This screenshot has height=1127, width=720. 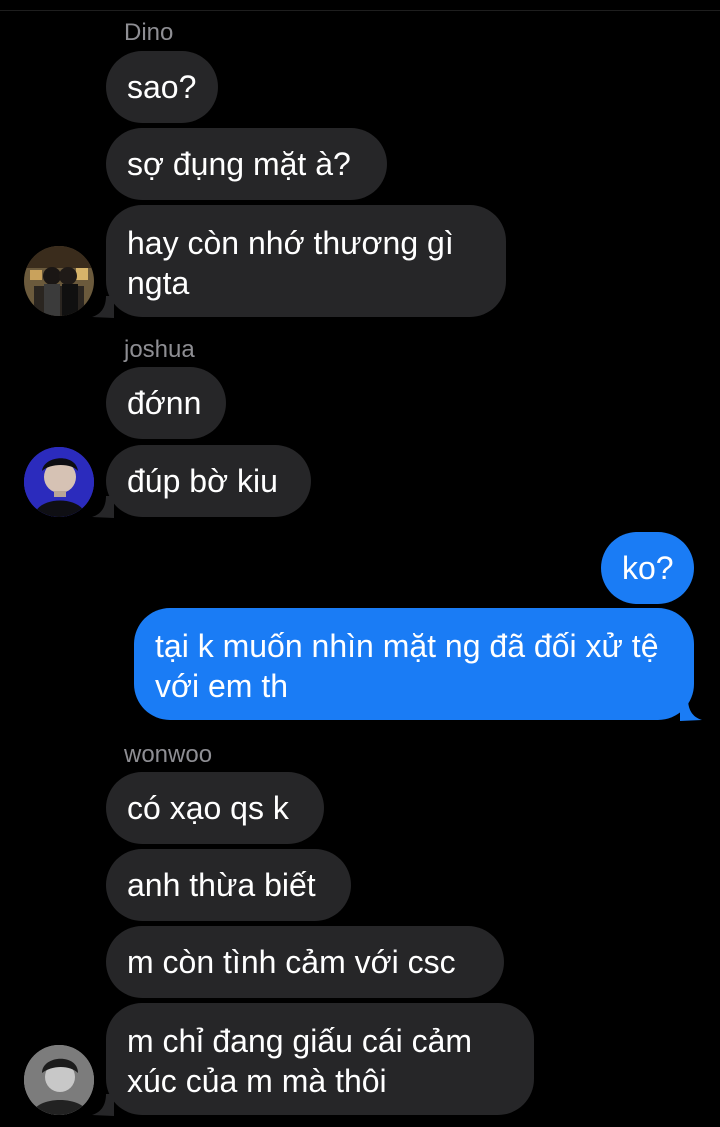 What do you see at coordinates (208, 808) in the screenshot?
I see `message-text: có xạo qs k` at bounding box center [208, 808].